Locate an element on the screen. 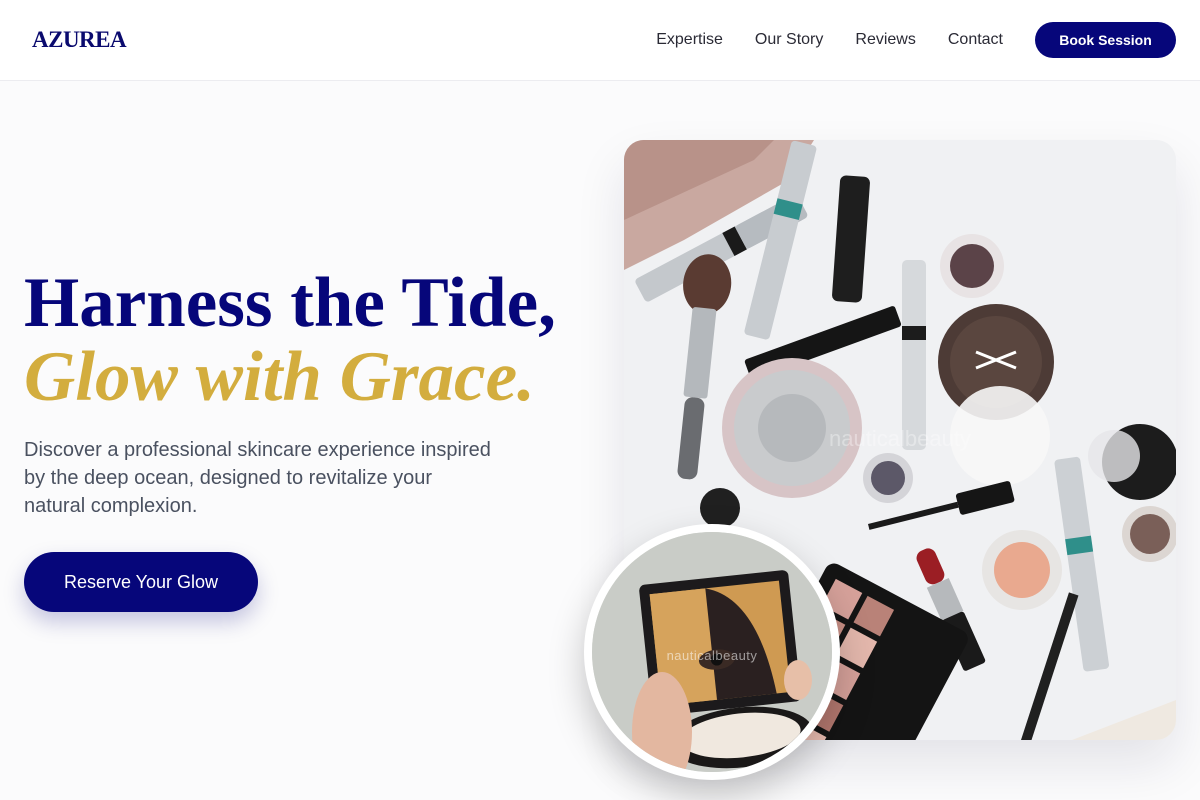  nav-link-reviews: Reviews is located at coordinates (885, 40).